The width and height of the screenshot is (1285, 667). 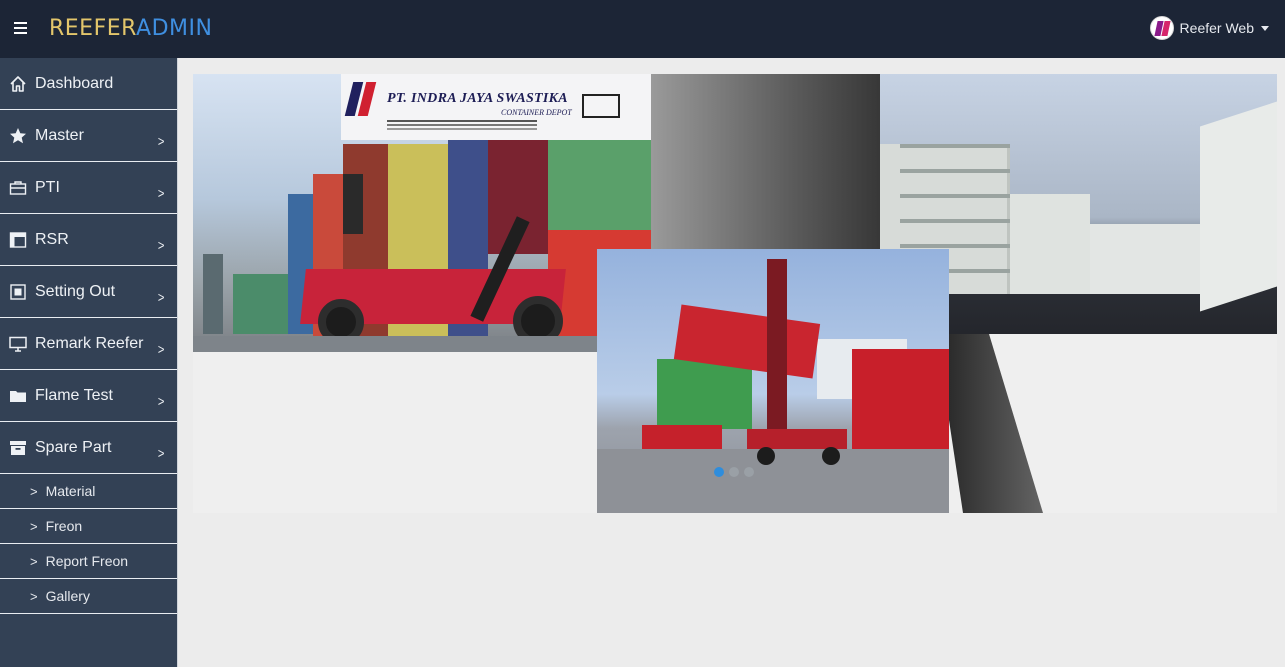 What do you see at coordinates (18, 84) in the screenshot?
I see `home-icon` at bounding box center [18, 84].